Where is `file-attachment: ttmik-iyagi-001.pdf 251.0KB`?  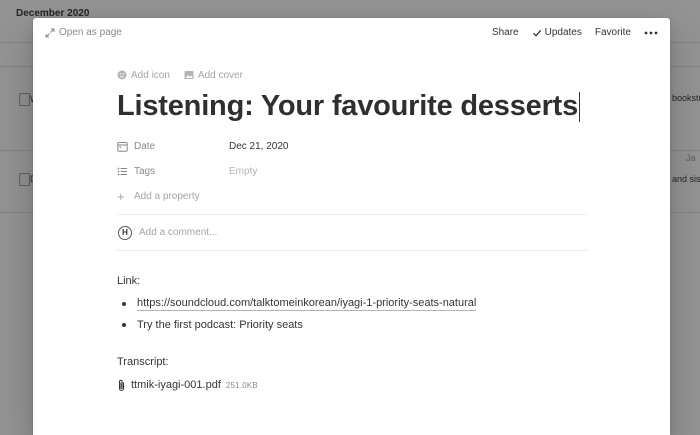 file-attachment: ttmik-iyagi-001.pdf 251.0KB is located at coordinates (352, 385).